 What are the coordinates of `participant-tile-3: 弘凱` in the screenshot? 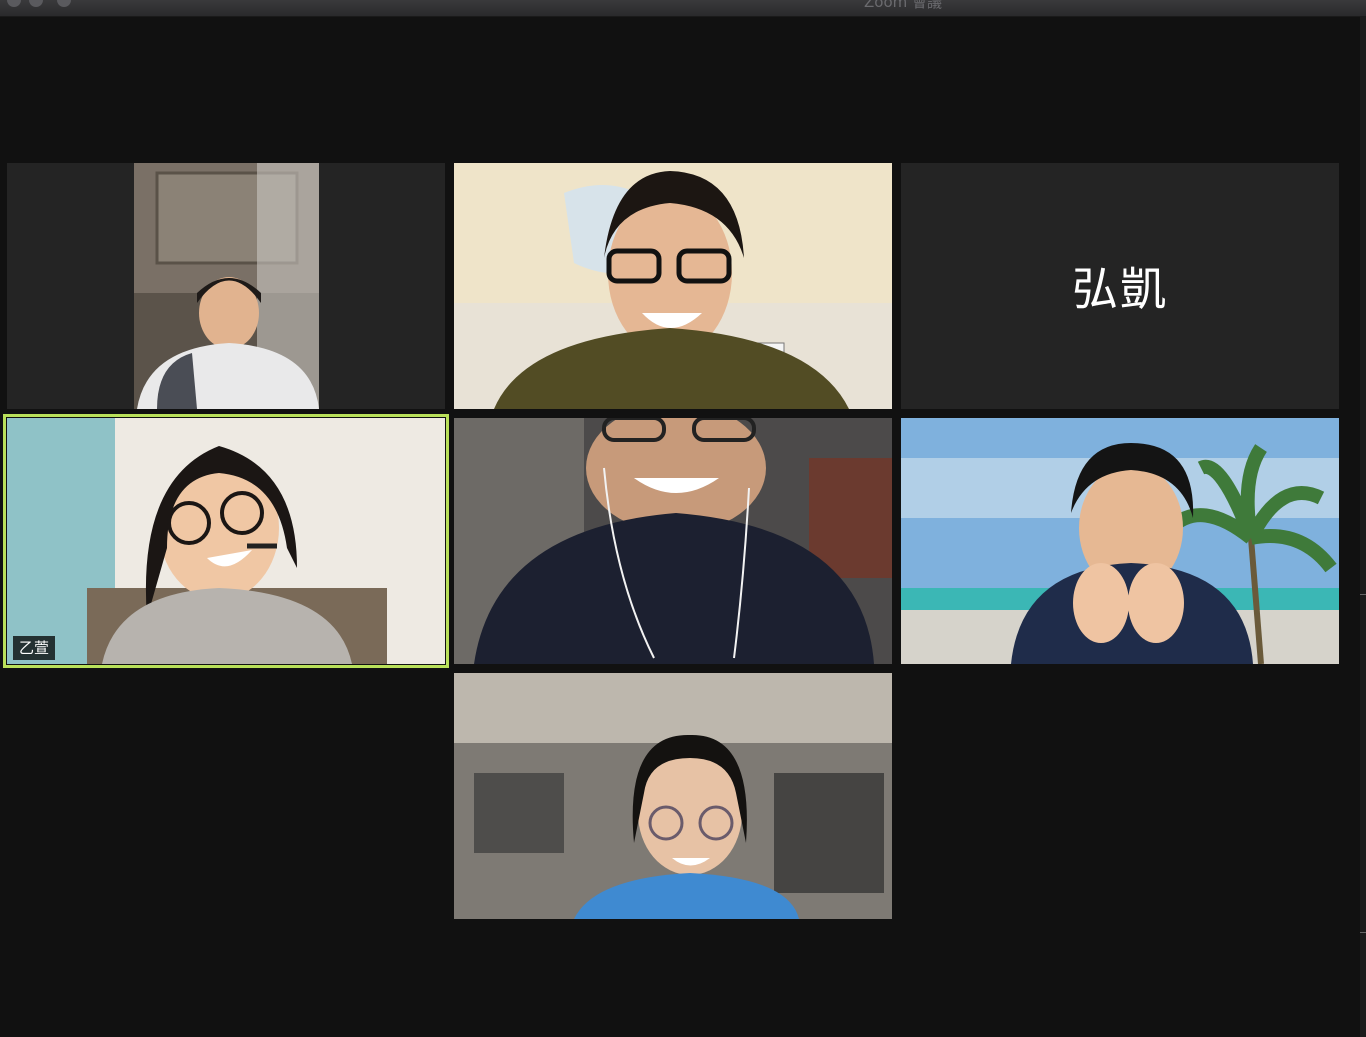 It's located at (1120, 286).